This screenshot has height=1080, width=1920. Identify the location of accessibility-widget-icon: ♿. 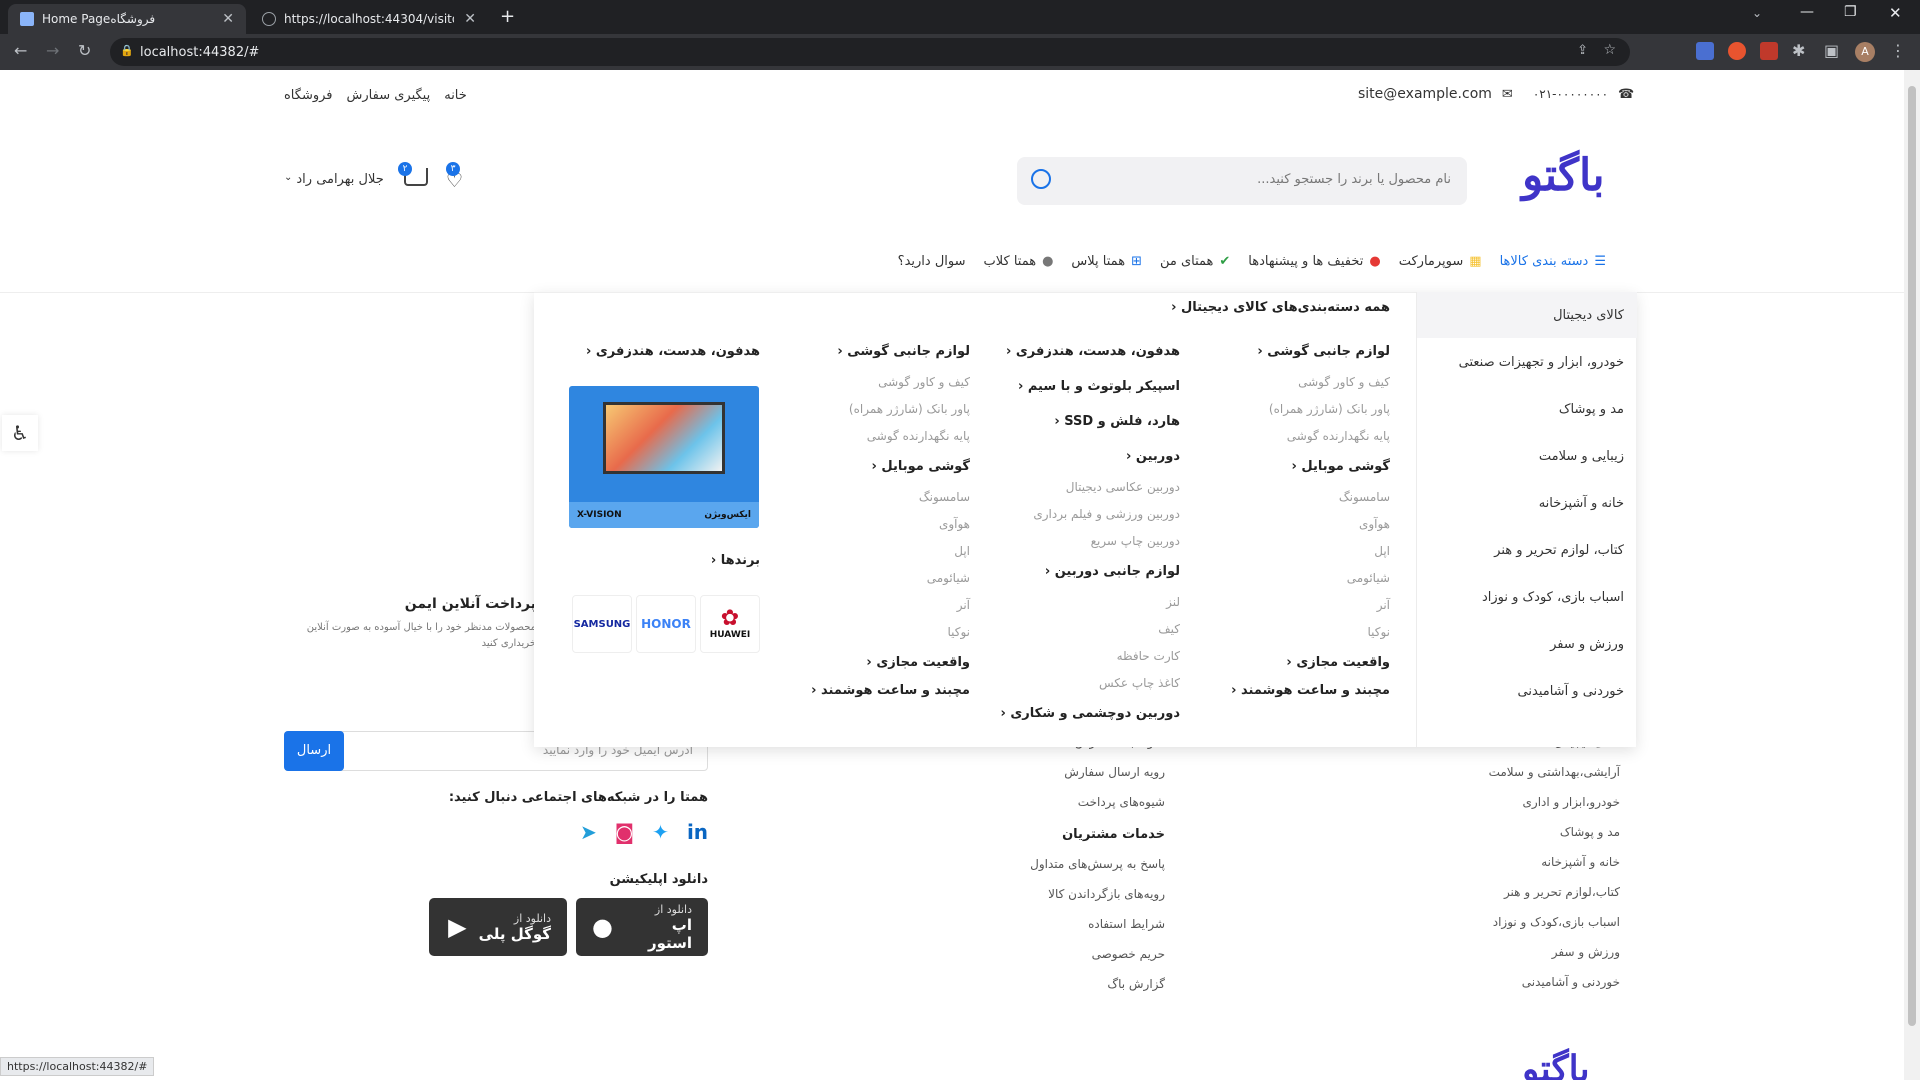
(20, 433).